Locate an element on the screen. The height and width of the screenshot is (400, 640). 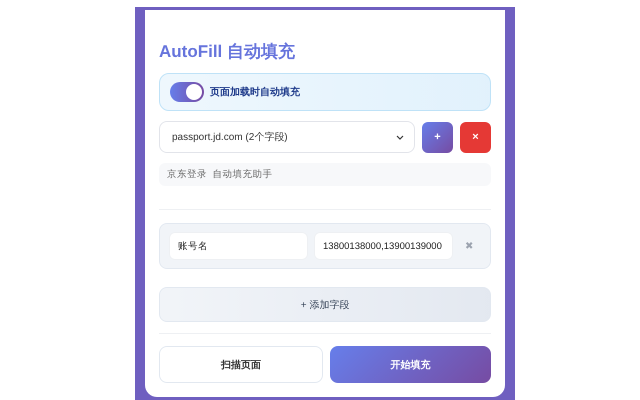
add-field-button: + 添加字段 is located at coordinates (325, 304).